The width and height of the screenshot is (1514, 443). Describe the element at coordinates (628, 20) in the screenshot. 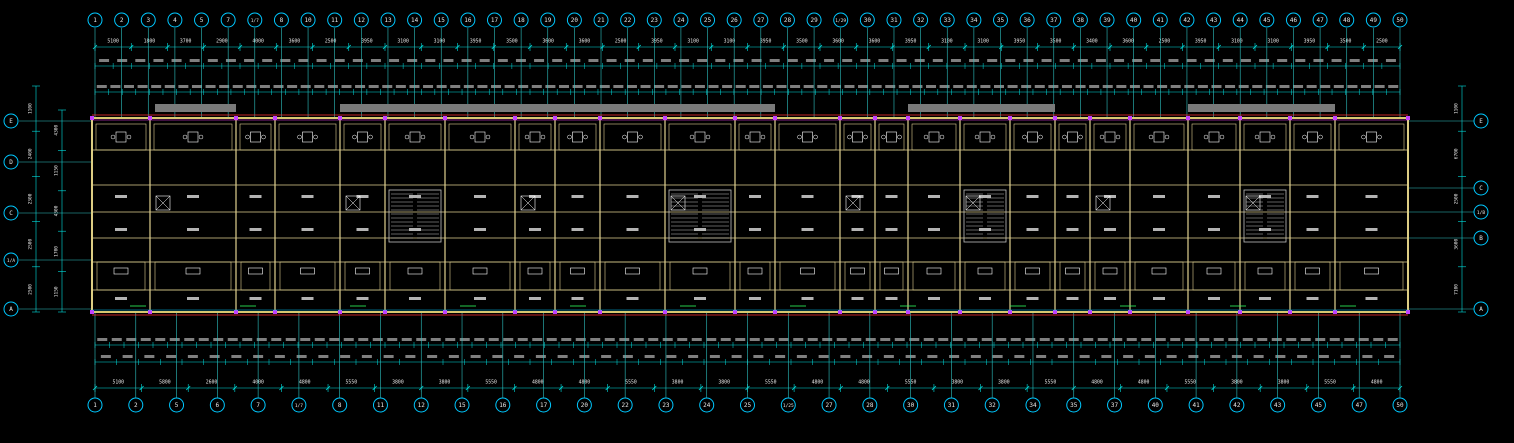

I see `axis-label-top: 22` at that location.